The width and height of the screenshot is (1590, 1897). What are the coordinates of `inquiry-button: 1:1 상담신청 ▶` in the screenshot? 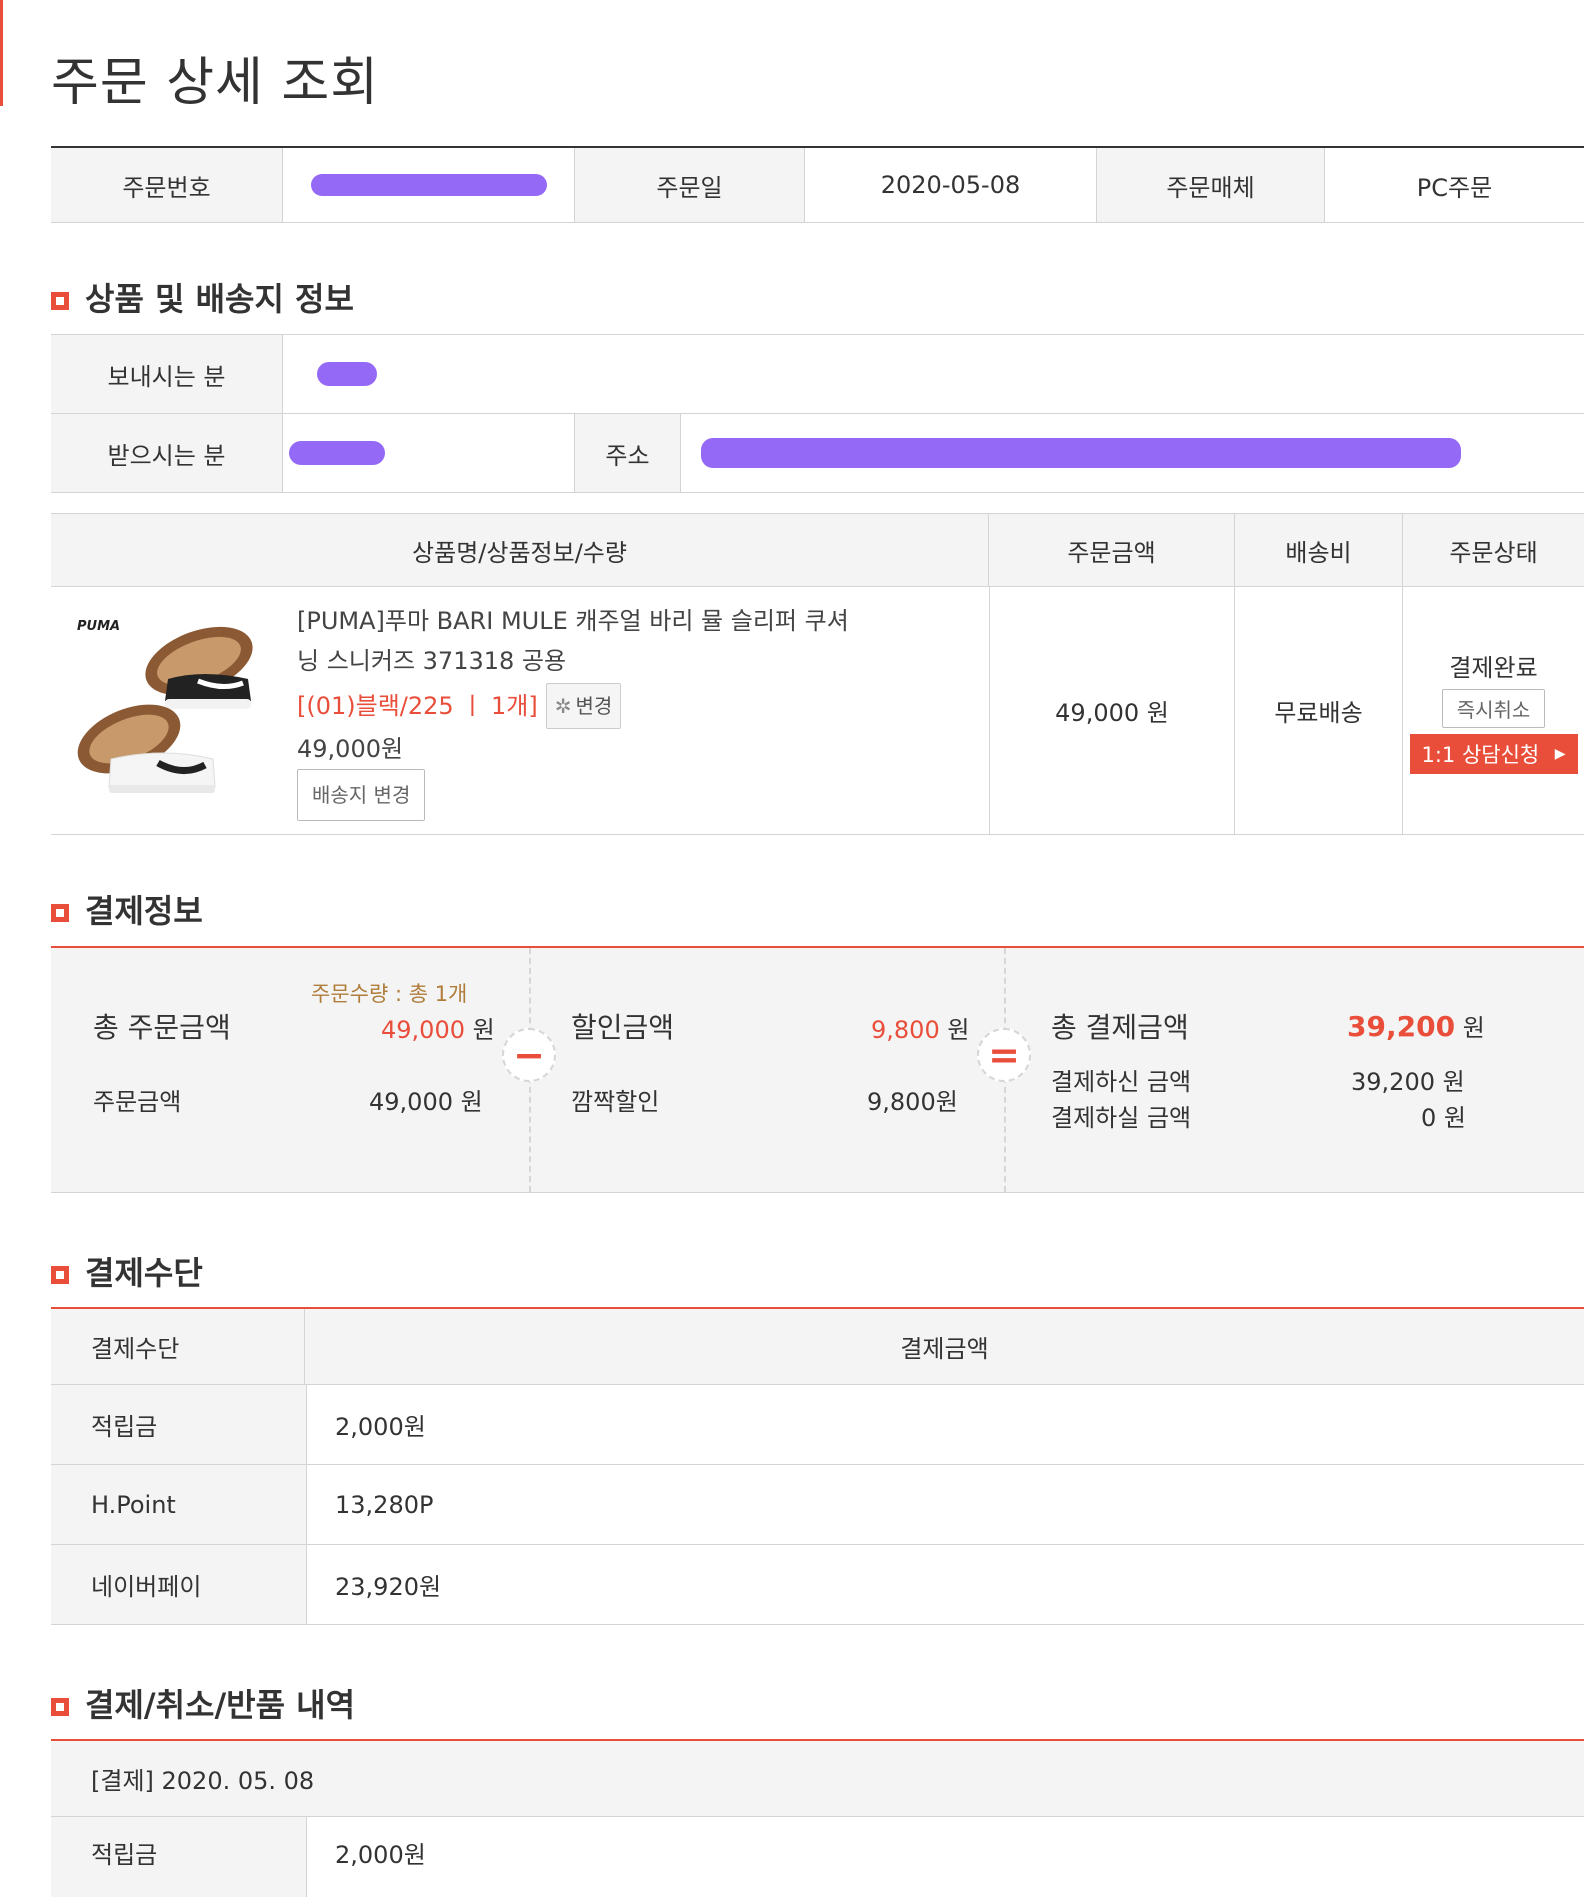 It's located at (1493, 753).